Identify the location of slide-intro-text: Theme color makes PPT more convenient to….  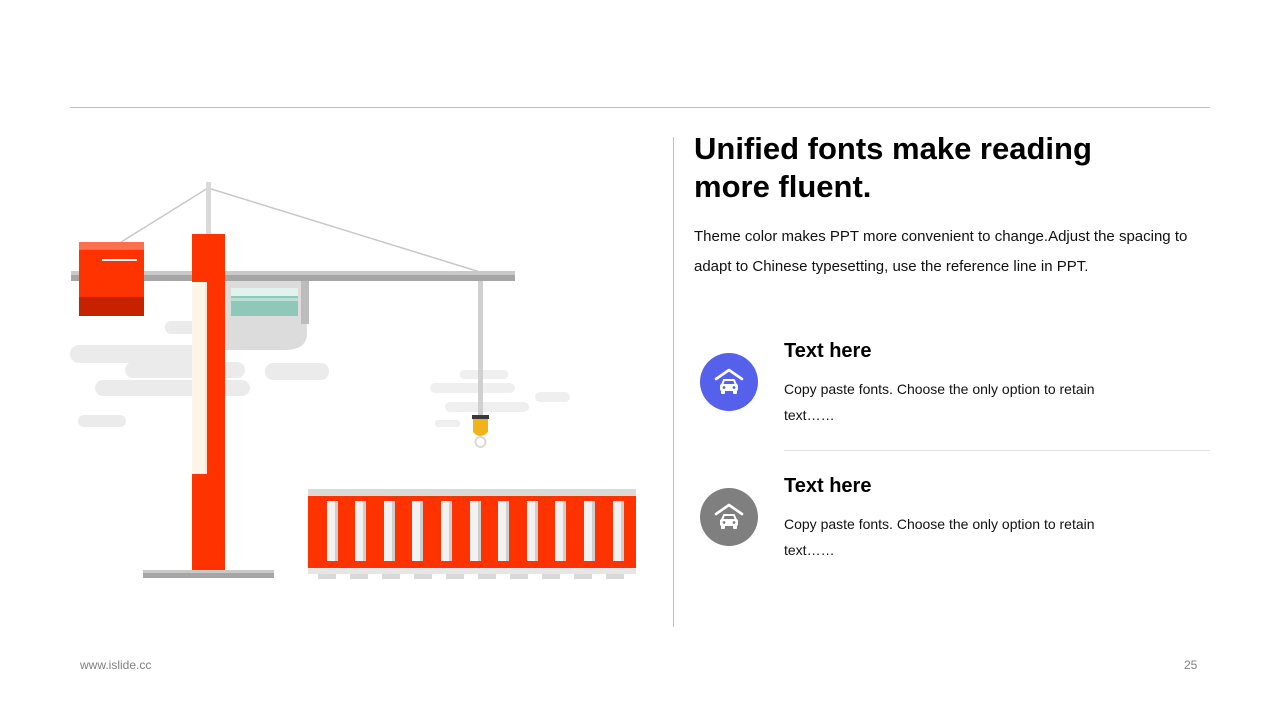
(941, 251).